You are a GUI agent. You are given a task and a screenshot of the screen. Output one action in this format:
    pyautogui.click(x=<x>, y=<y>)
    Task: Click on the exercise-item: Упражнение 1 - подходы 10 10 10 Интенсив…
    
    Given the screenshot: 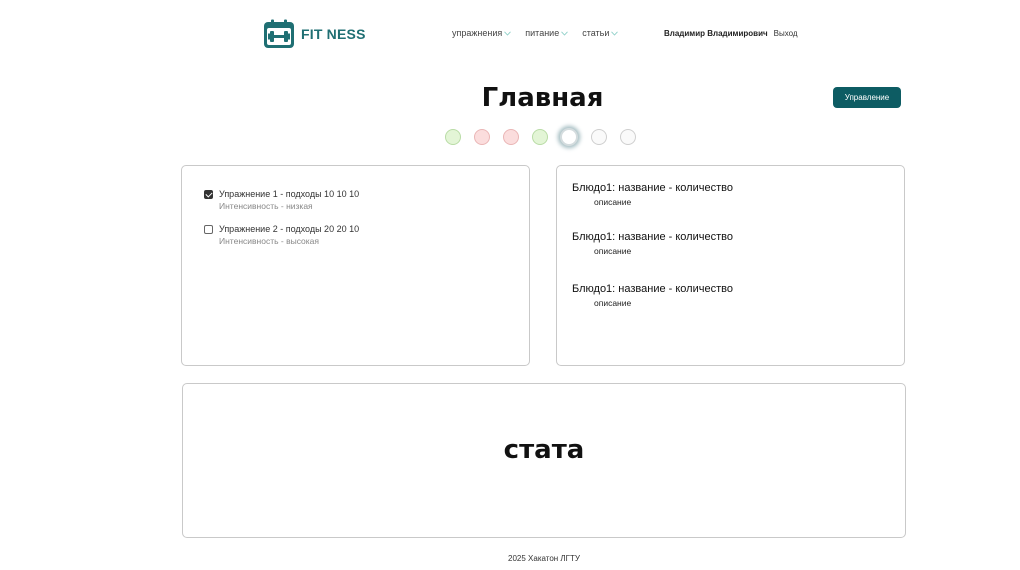 What is the action you would take?
    pyautogui.click(x=281, y=200)
    